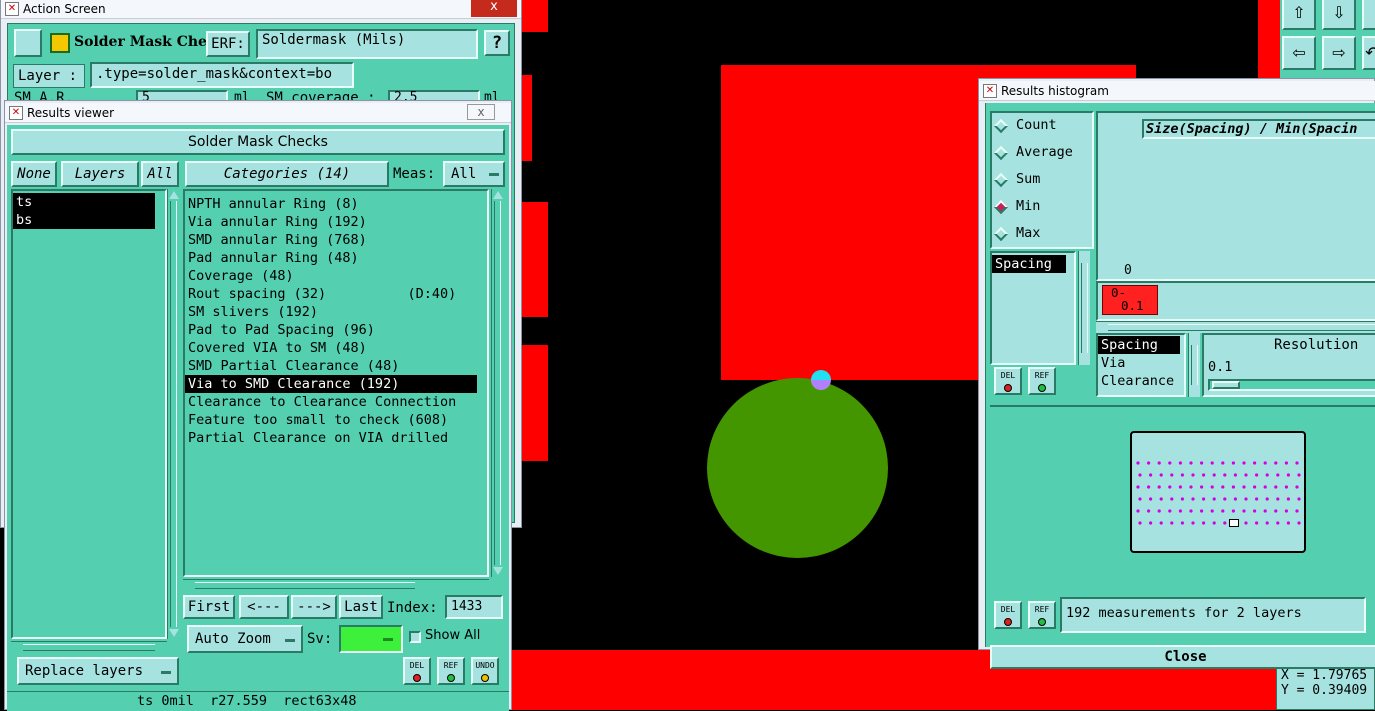 The height and width of the screenshot is (711, 1375). I want to click on prev-button: <---, so click(264, 607).